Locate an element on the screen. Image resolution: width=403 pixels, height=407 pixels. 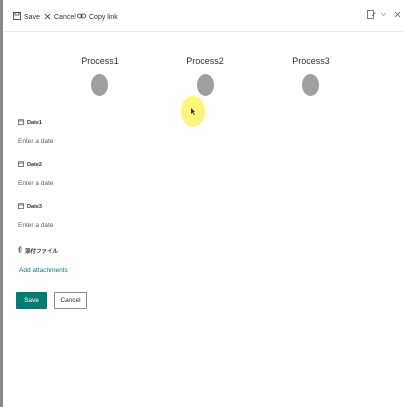
toolbar-cancel-button: Cancel is located at coordinates (60, 17).